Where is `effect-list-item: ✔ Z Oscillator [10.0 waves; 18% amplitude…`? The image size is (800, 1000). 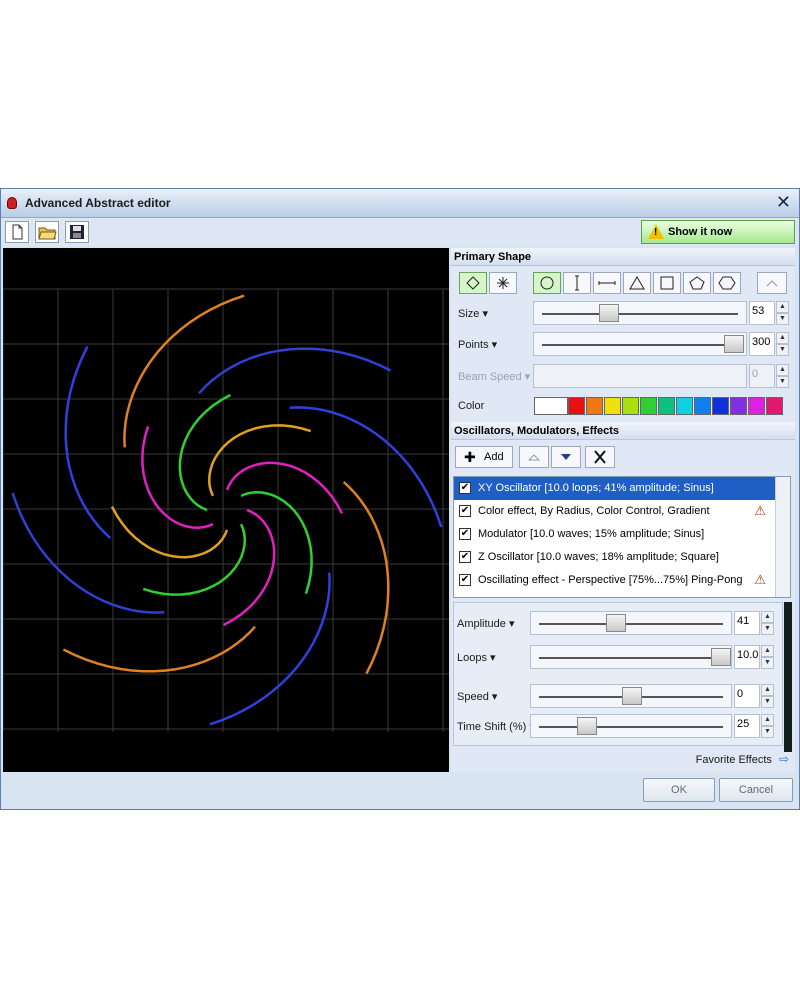 effect-list-item: ✔ Z Oscillator [10.0 waves; 18% amplitude… is located at coordinates (615, 557).